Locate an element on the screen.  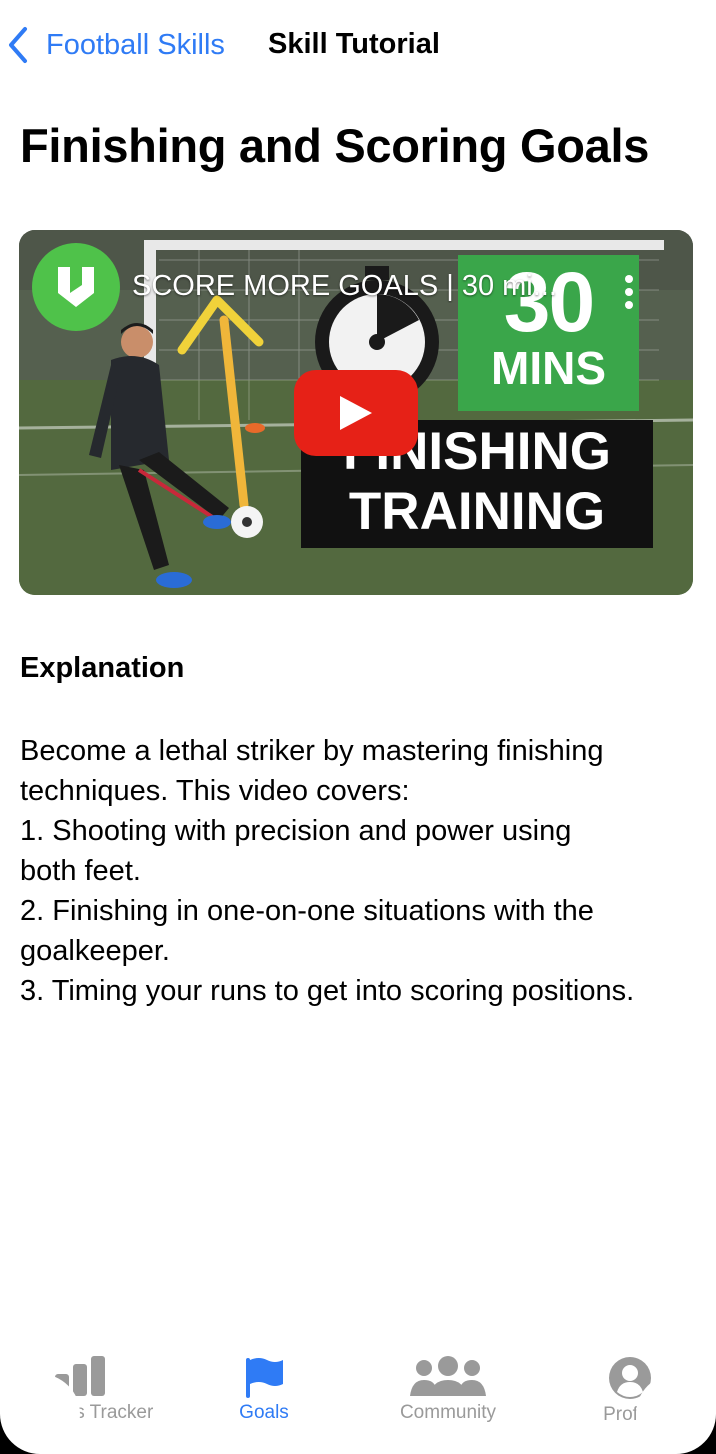
more-options-icon is located at coordinates (629, 292).